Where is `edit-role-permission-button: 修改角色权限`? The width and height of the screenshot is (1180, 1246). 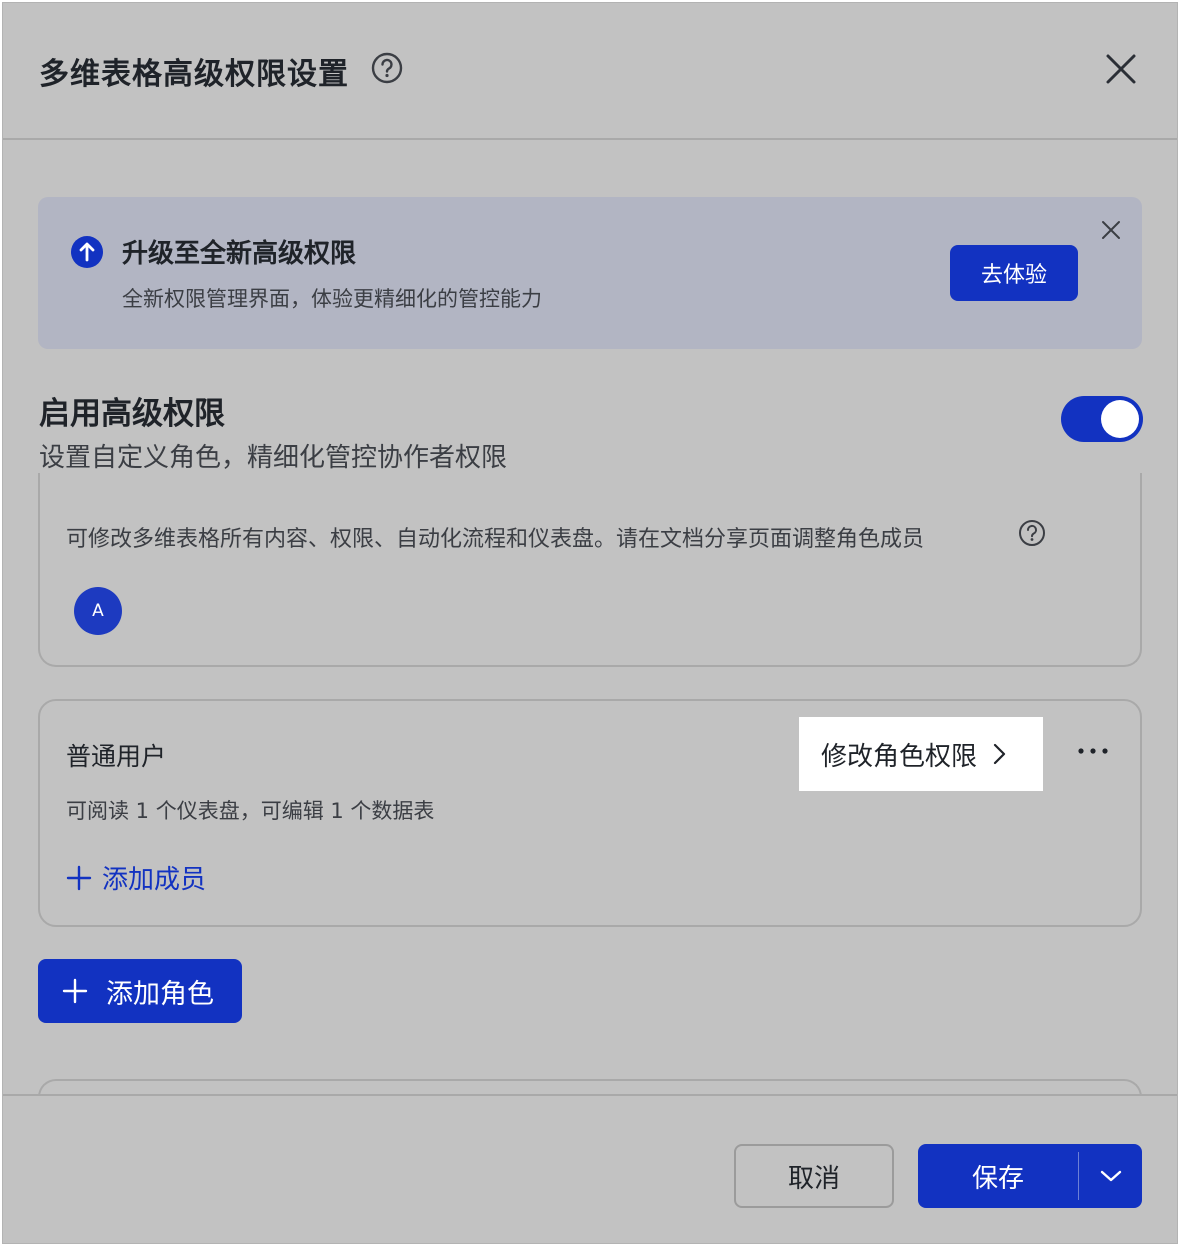
edit-role-permission-button: 修改角色权限 is located at coordinates (921, 754).